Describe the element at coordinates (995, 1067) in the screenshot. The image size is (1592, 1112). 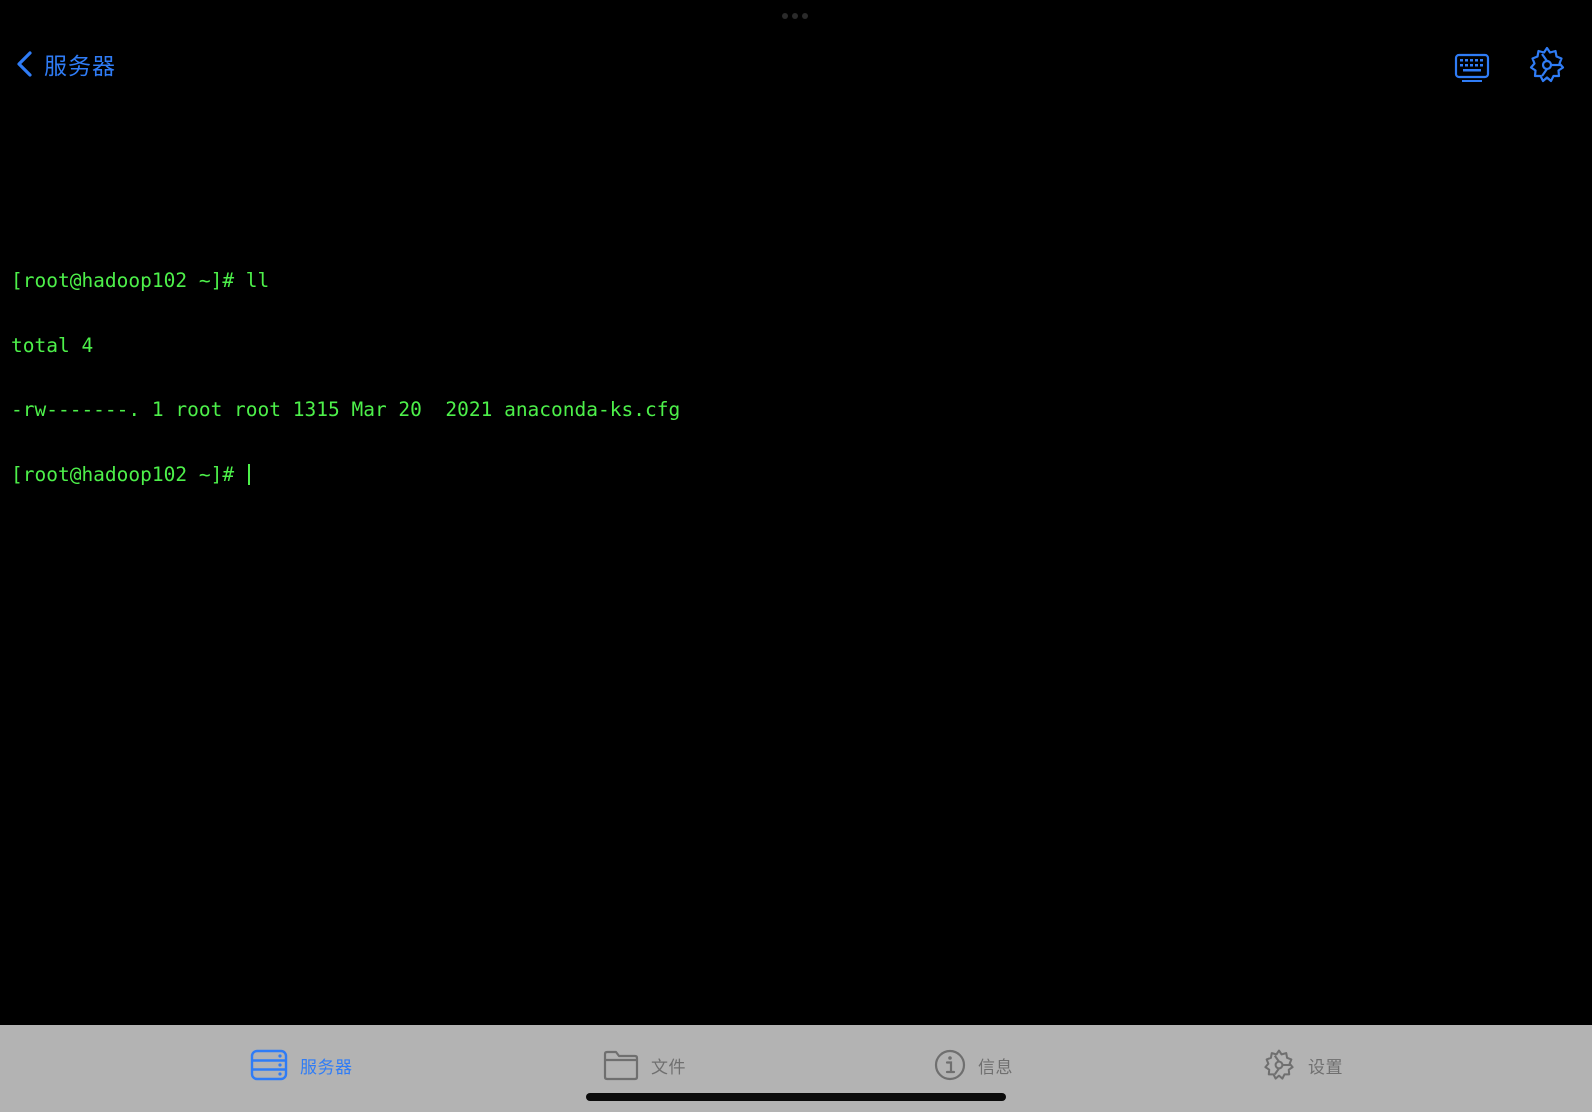
I see `tab-info-label: 信息` at that location.